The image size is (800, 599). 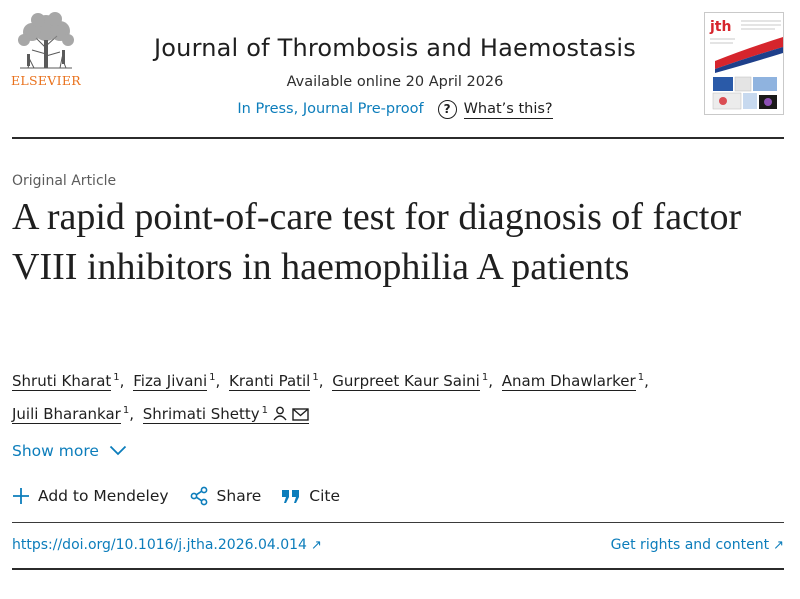 What do you see at coordinates (720, 27) in the screenshot?
I see `cover-abbrev: jth` at bounding box center [720, 27].